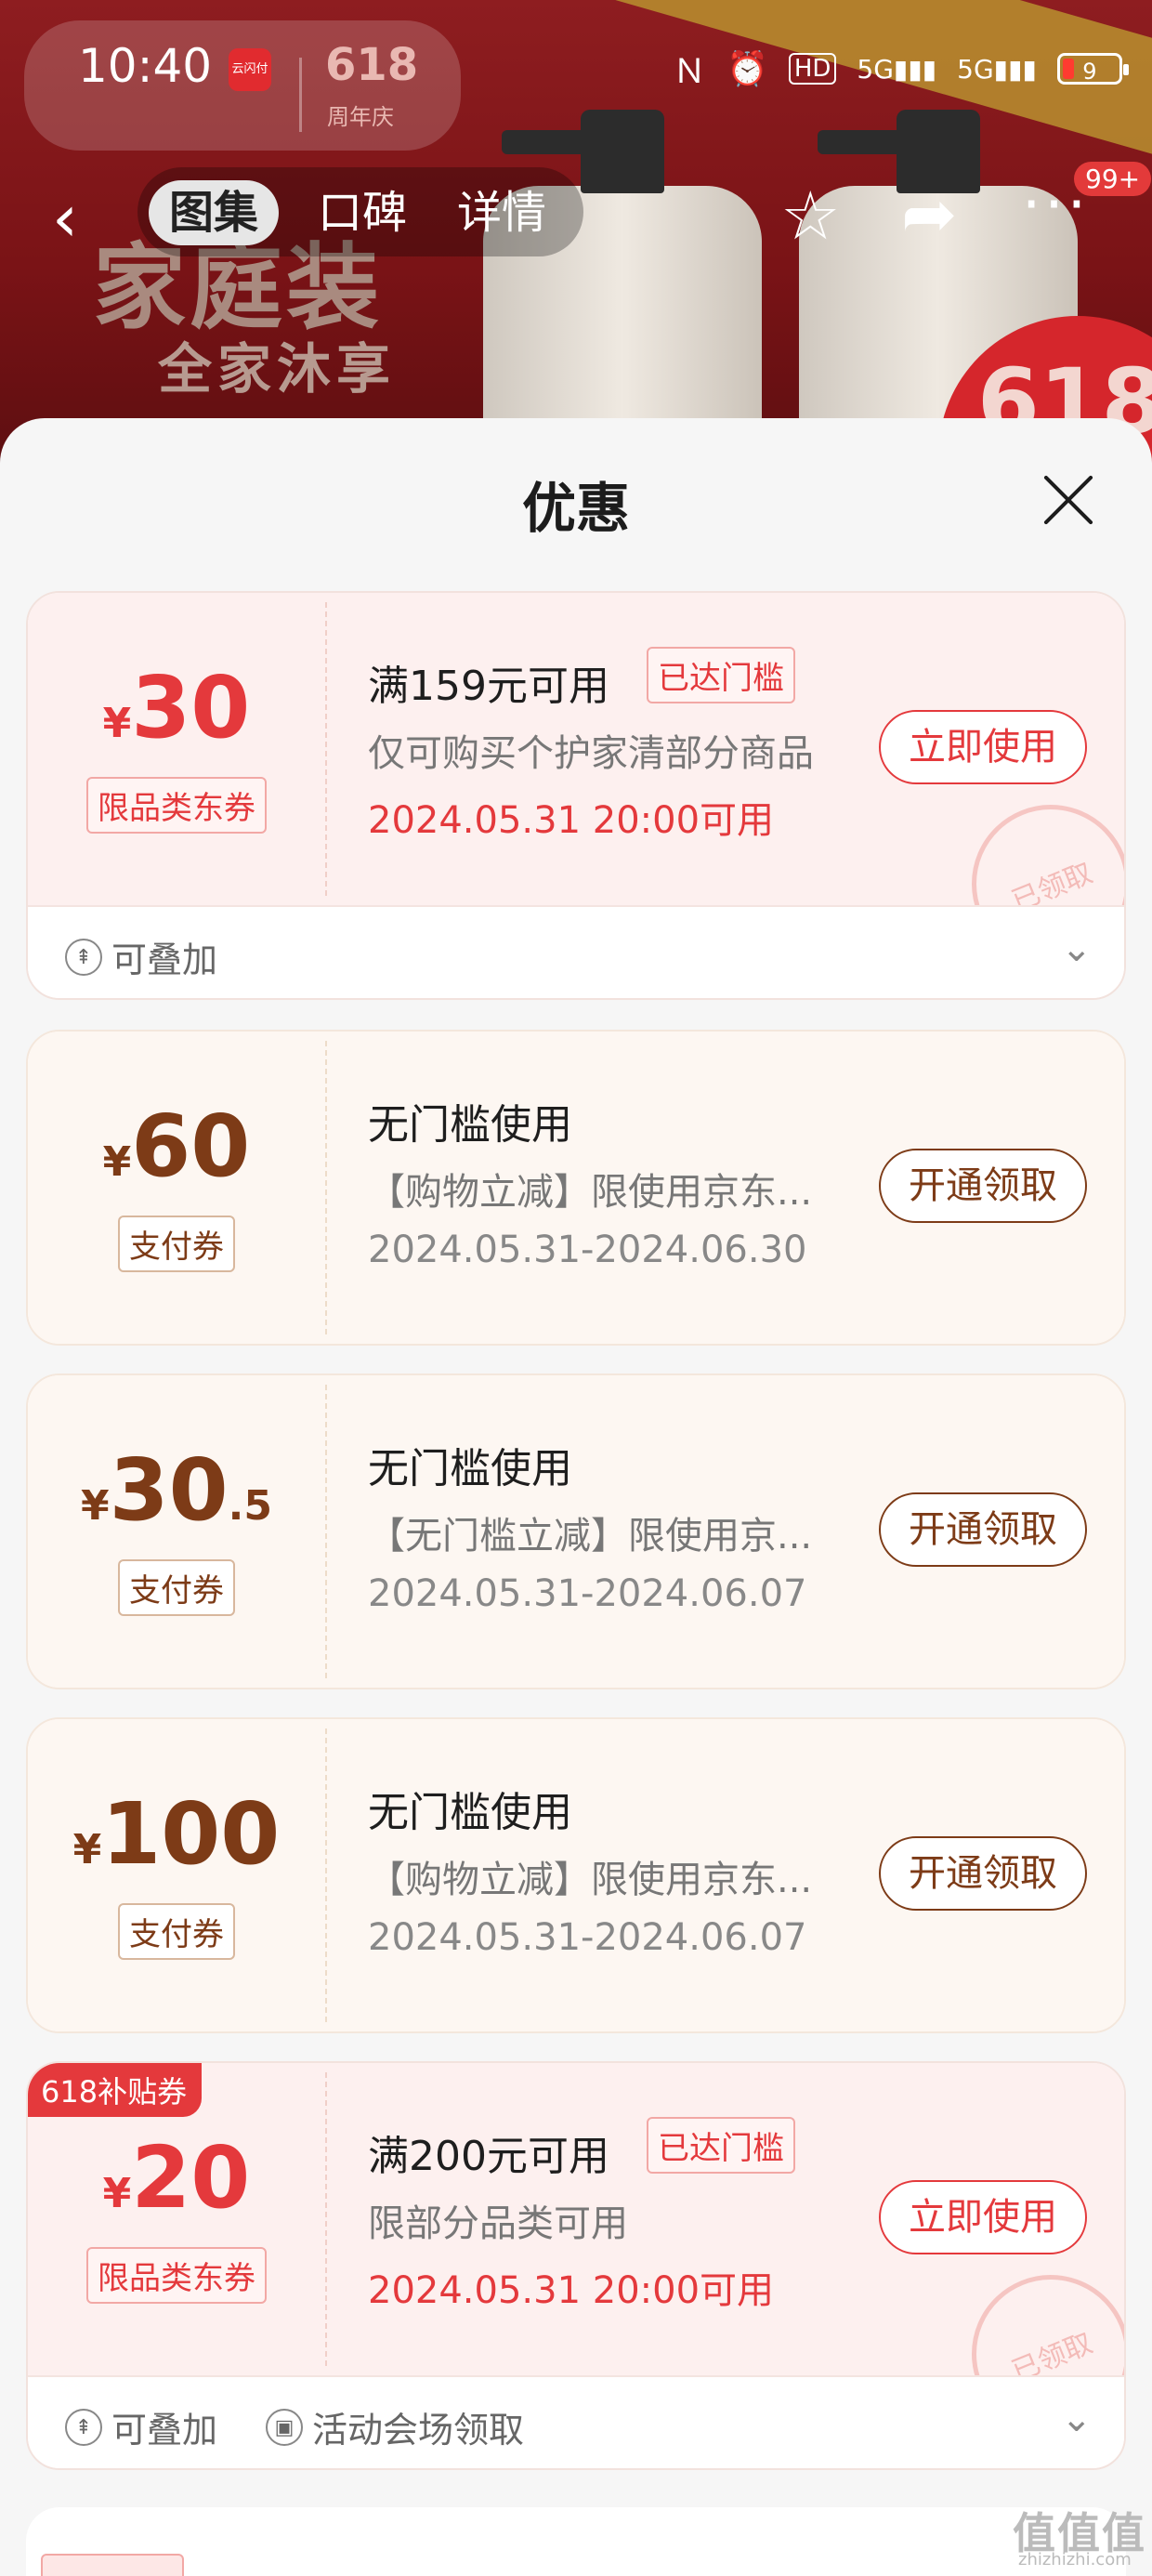  Describe the element at coordinates (1068, 500) in the screenshot. I see `close-icon` at that location.